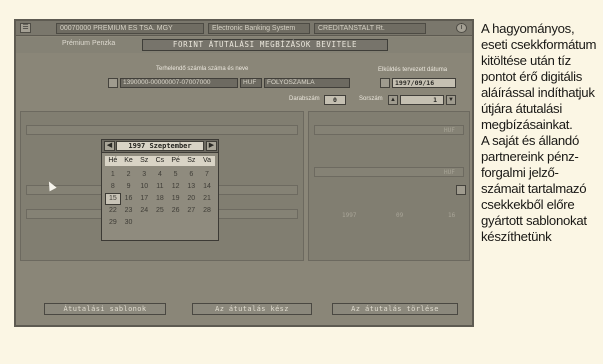 This screenshot has height=364, width=603. Describe the element at coordinates (176, 187) in the screenshot. I see `calendar-day: 12` at that location.